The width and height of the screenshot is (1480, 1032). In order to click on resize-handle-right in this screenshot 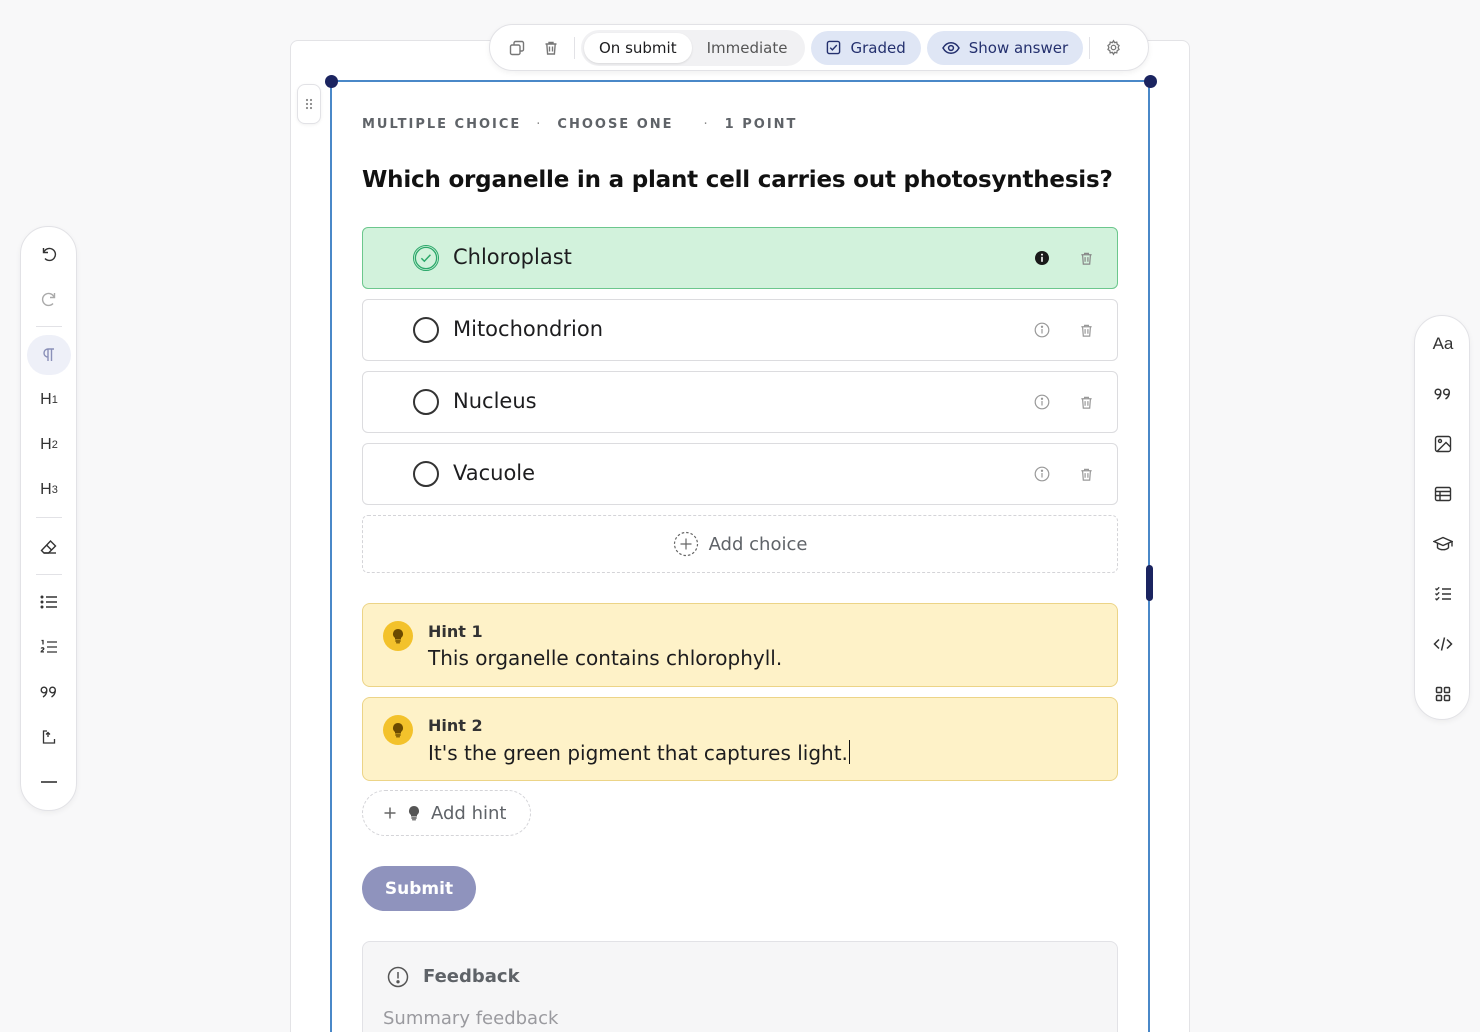, I will do `click(1149, 583)`.